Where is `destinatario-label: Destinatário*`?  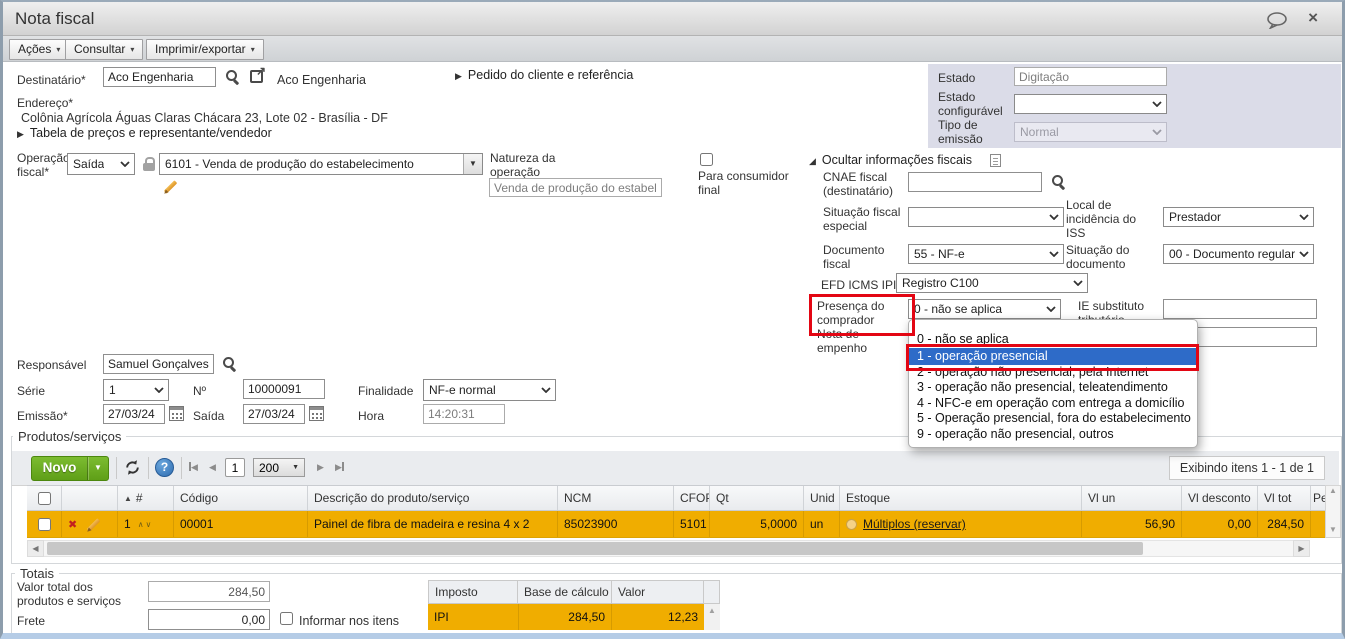 destinatario-label: Destinatário* is located at coordinates (51, 80).